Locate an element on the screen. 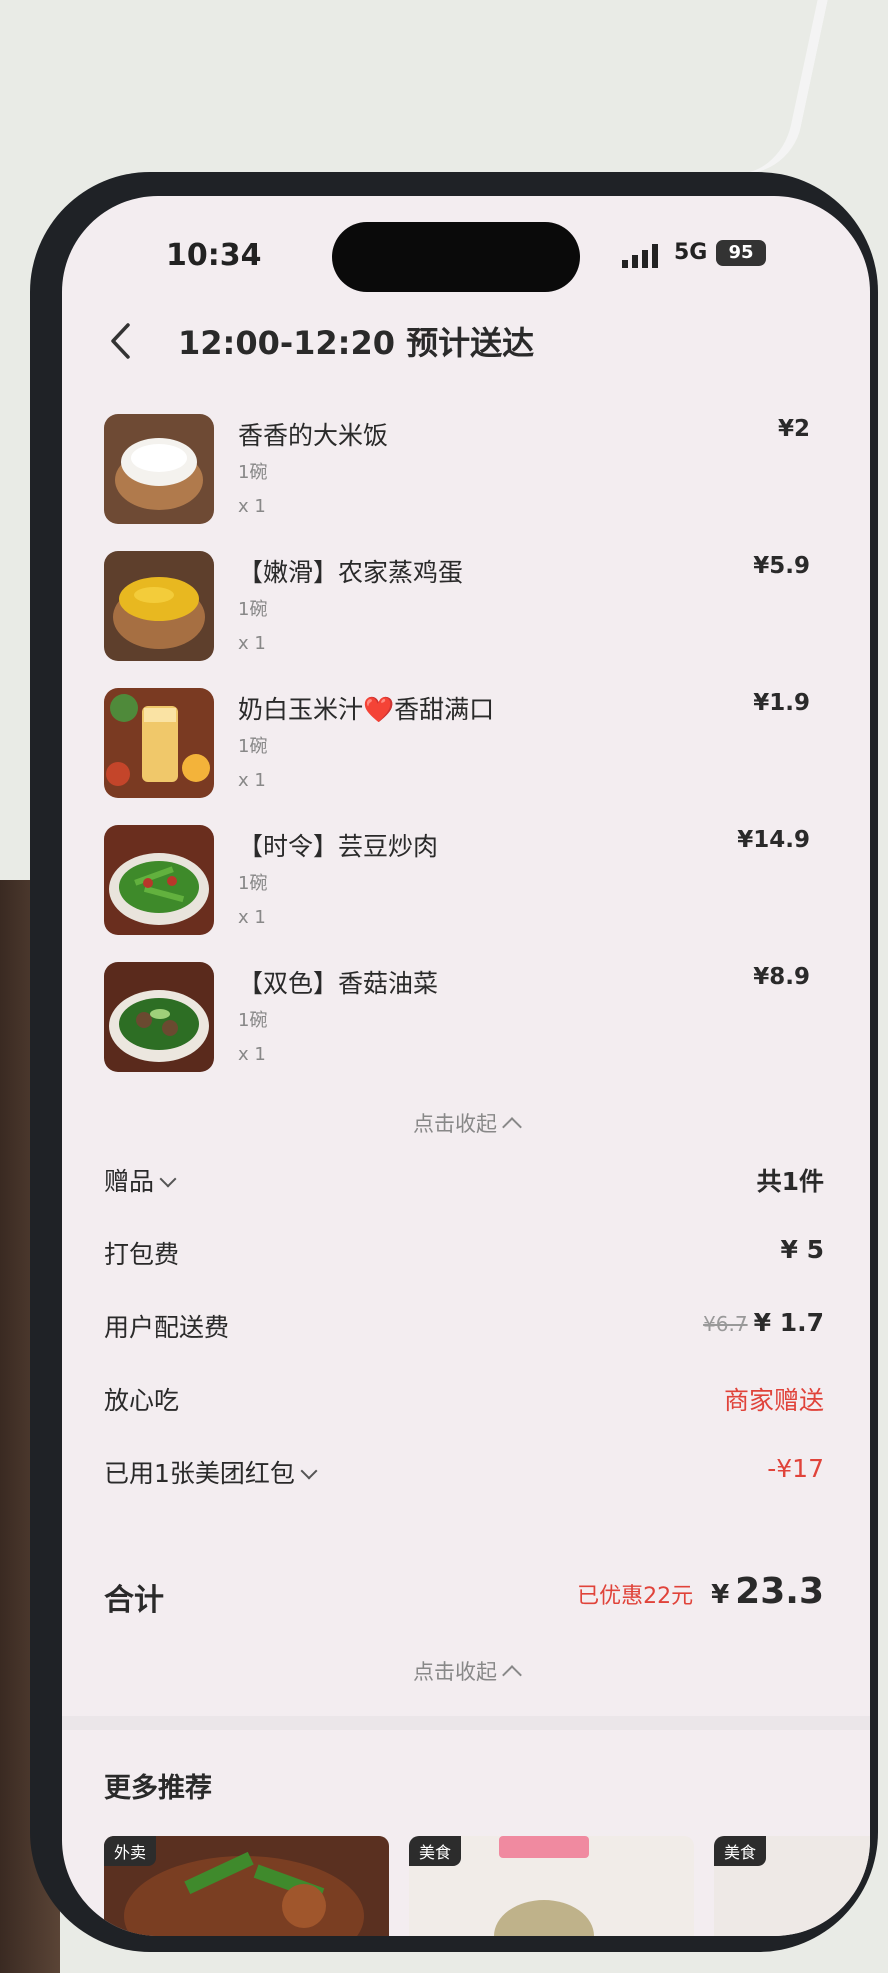 The image size is (888, 1973). recommend-cards: 外卖 美食 美食 is located at coordinates (487, 1886).